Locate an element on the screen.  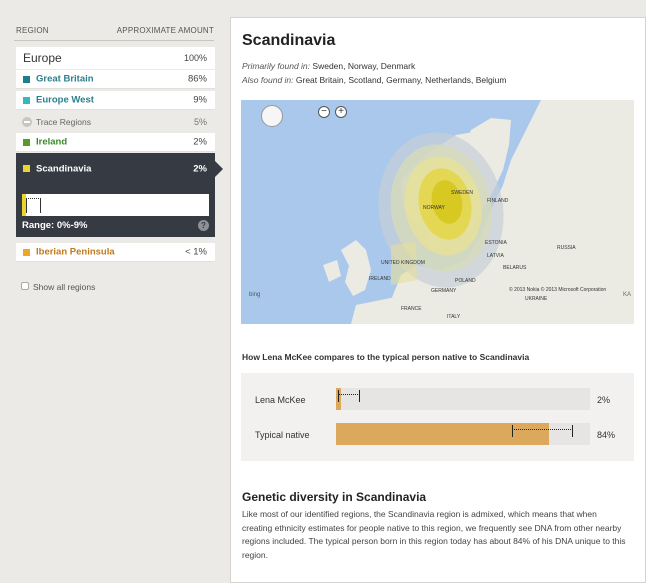
map-label-belarus: BELARUS is located at coordinates (515, 268).